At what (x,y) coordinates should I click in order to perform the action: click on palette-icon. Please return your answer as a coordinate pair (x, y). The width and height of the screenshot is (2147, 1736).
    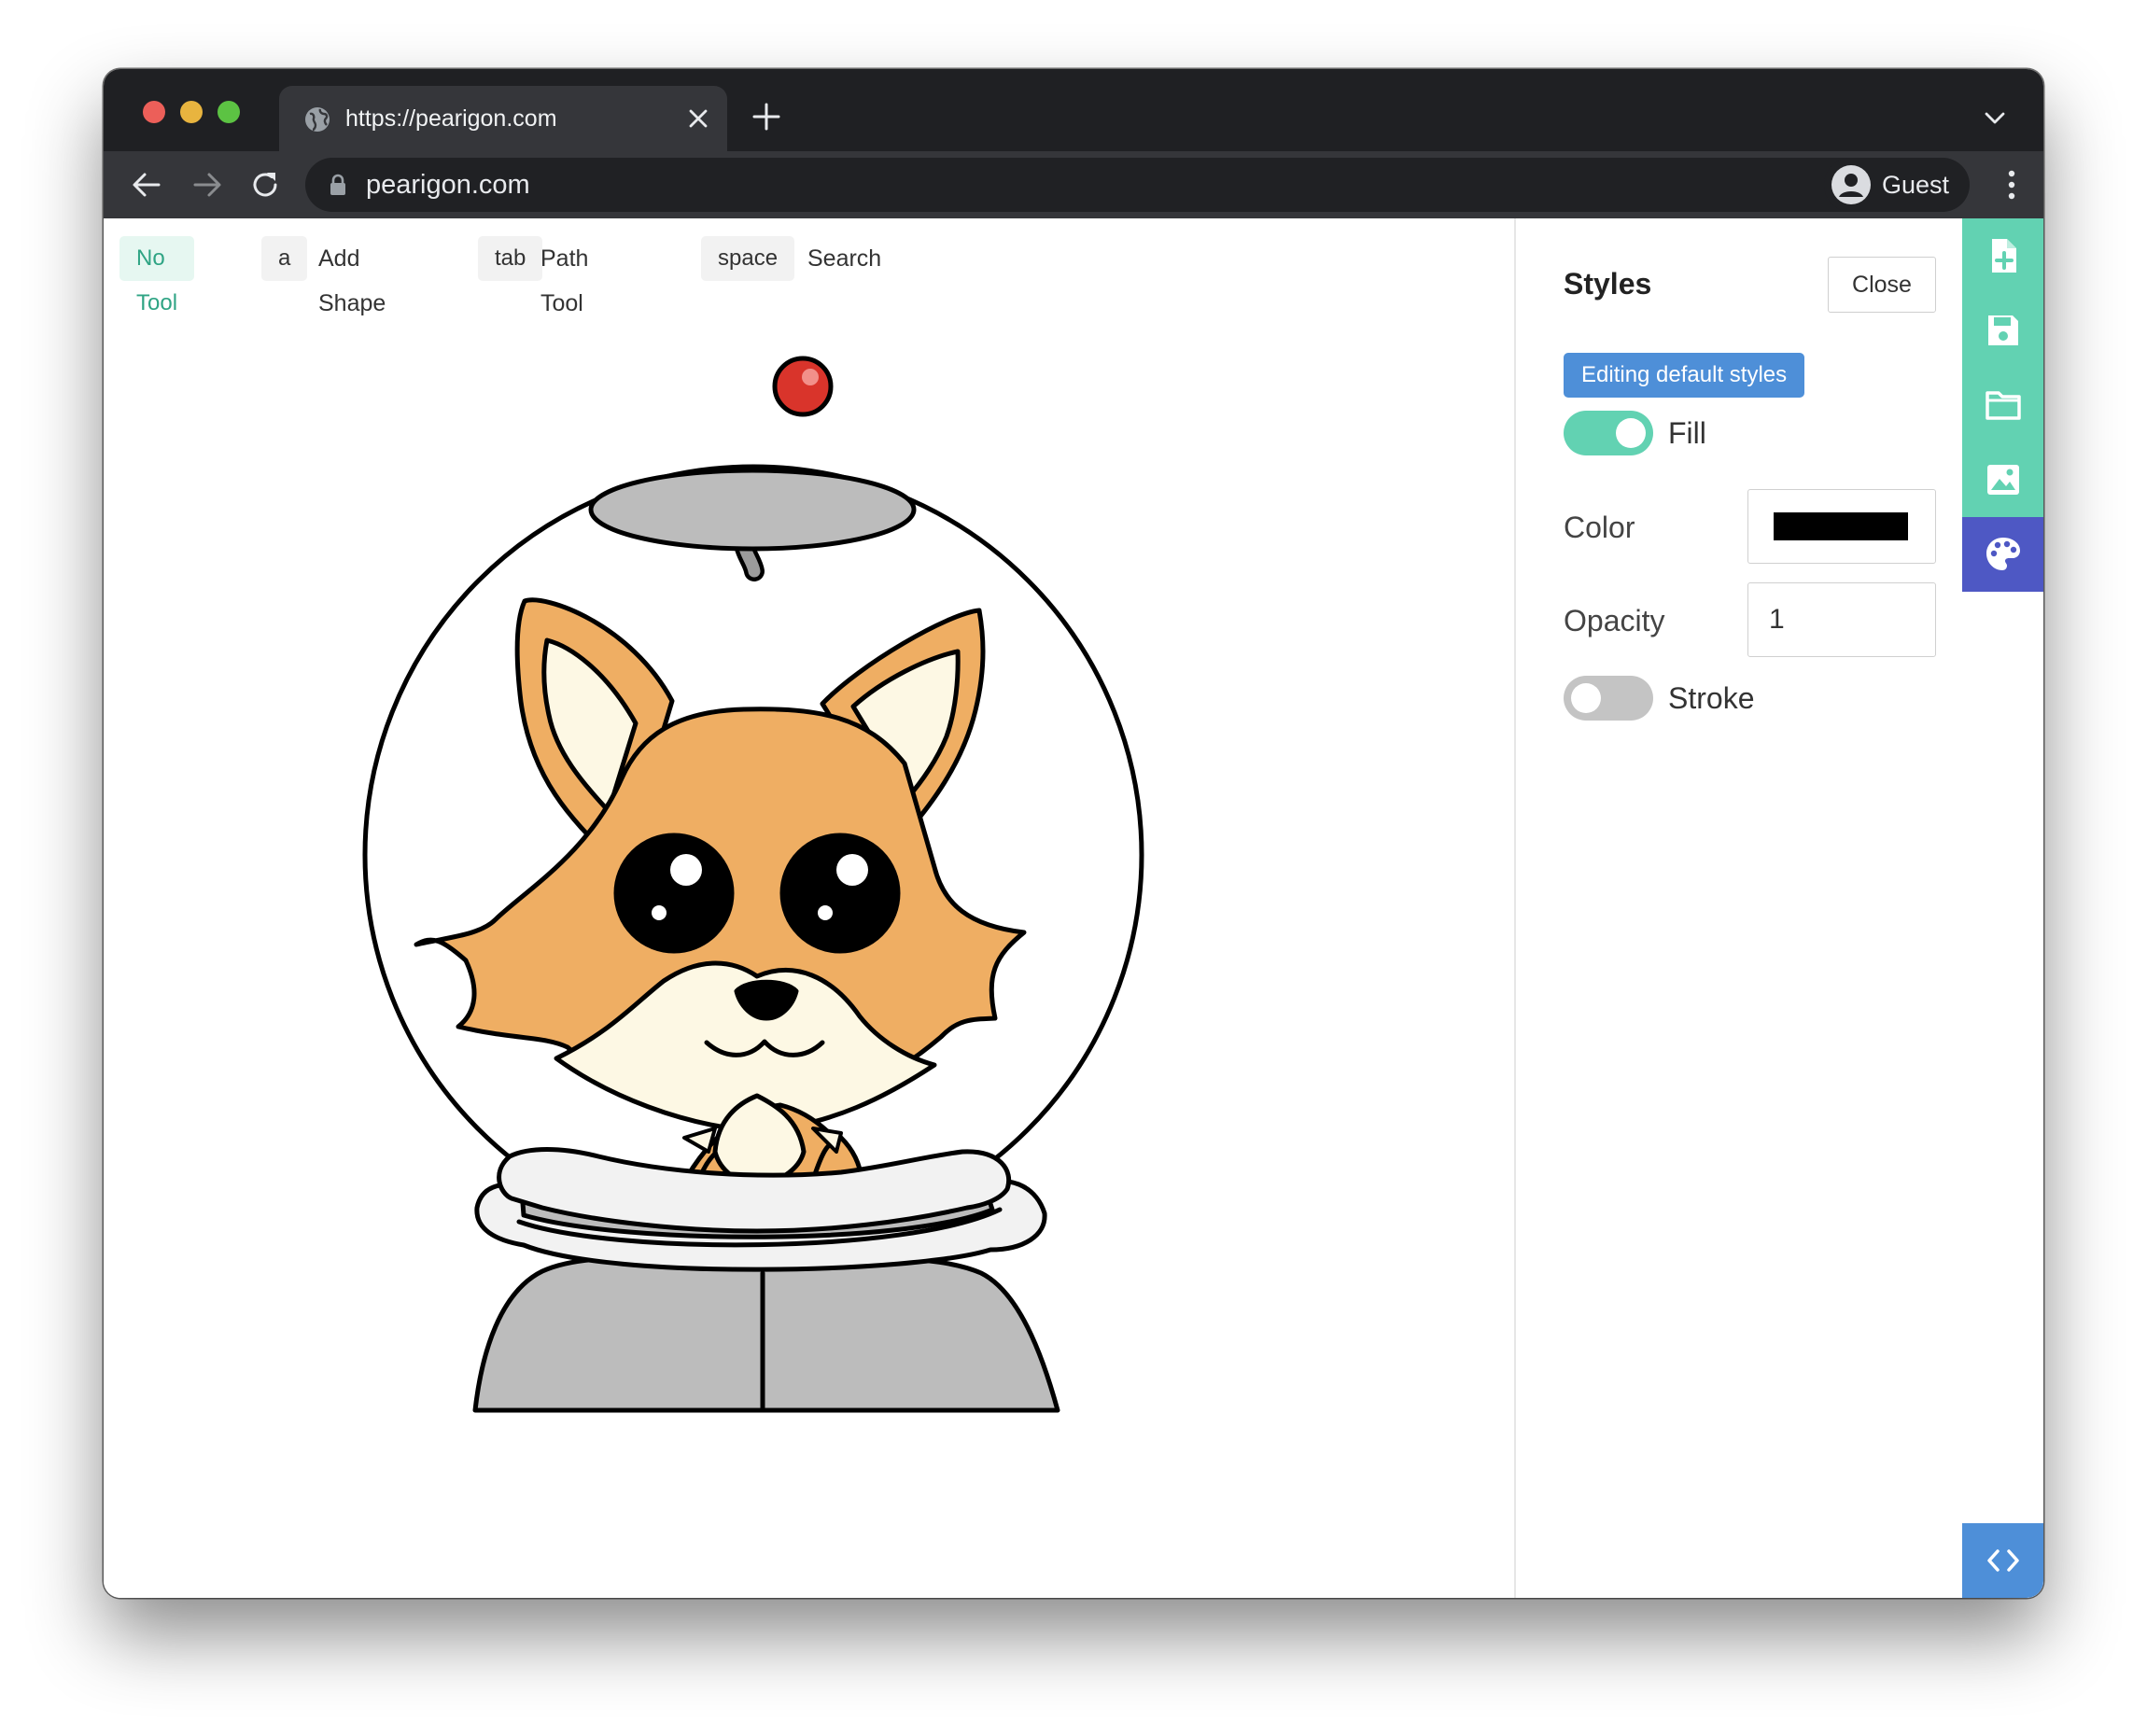
    Looking at the image, I should click on (2003, 554).